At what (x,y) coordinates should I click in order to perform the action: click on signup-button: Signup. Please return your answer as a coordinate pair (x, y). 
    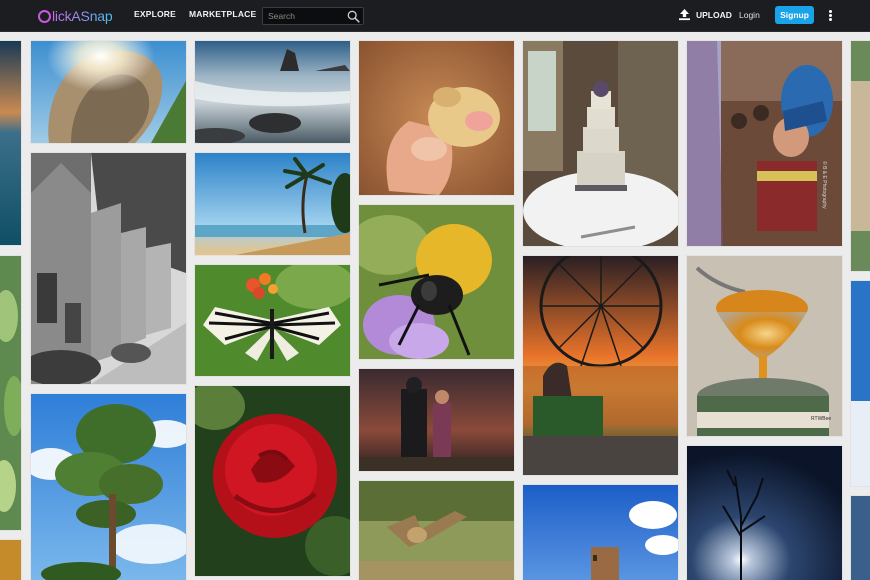
    Looking at the image, I should click on (794, 15).